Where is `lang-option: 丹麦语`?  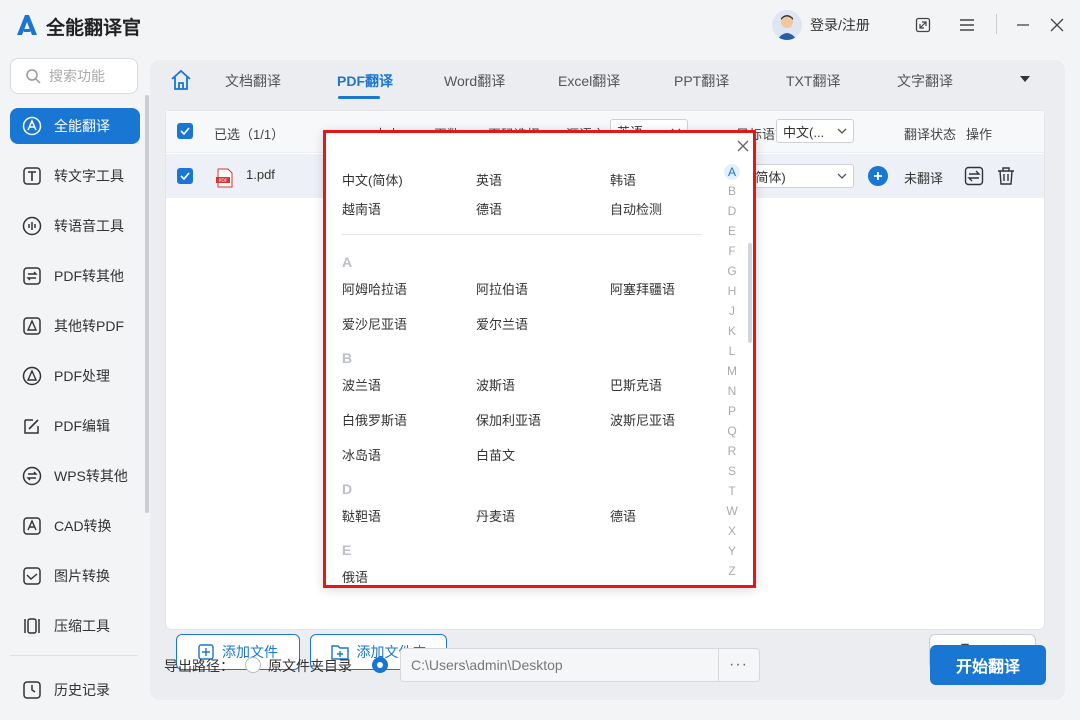 lang-option: 丹麦语 is located at coordinates (495, 515).